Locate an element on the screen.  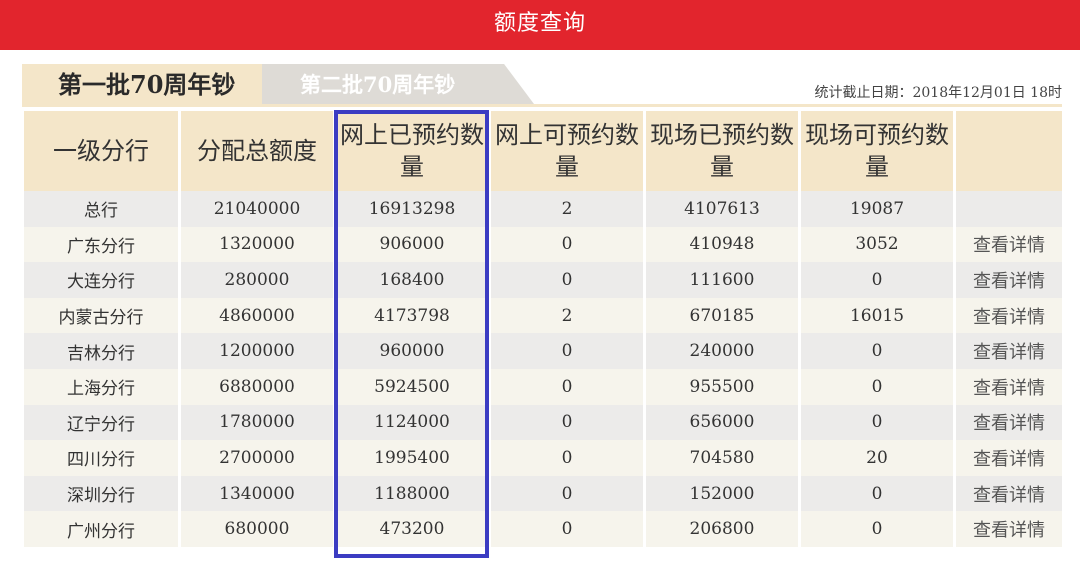
table-row: 深圳分行 1340000 1188000 0 152000 0 查看详情 is located at coordinates (543, 493).